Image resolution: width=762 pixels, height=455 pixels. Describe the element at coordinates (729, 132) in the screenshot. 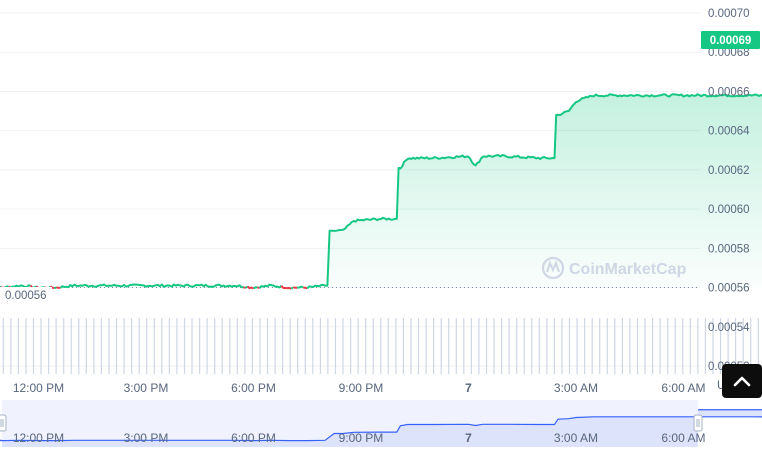

I see `y-tick-label: 0.00064` at that location.